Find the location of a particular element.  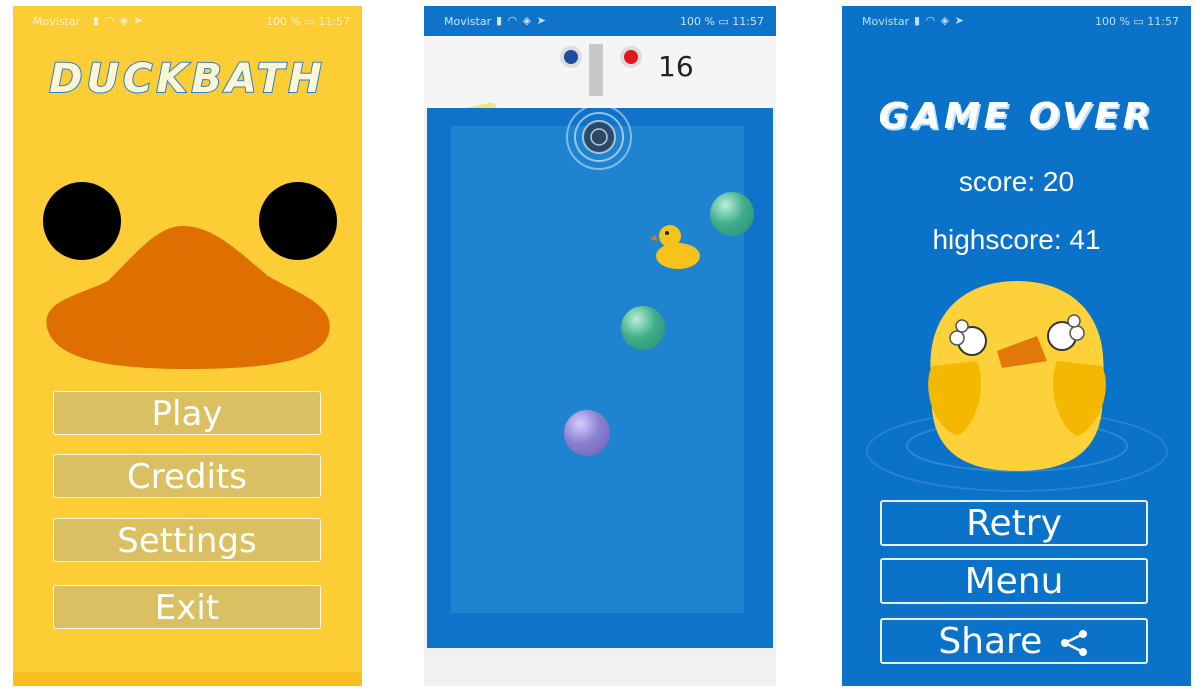

menu-button: Menu is located at coordinates (1014, 581).